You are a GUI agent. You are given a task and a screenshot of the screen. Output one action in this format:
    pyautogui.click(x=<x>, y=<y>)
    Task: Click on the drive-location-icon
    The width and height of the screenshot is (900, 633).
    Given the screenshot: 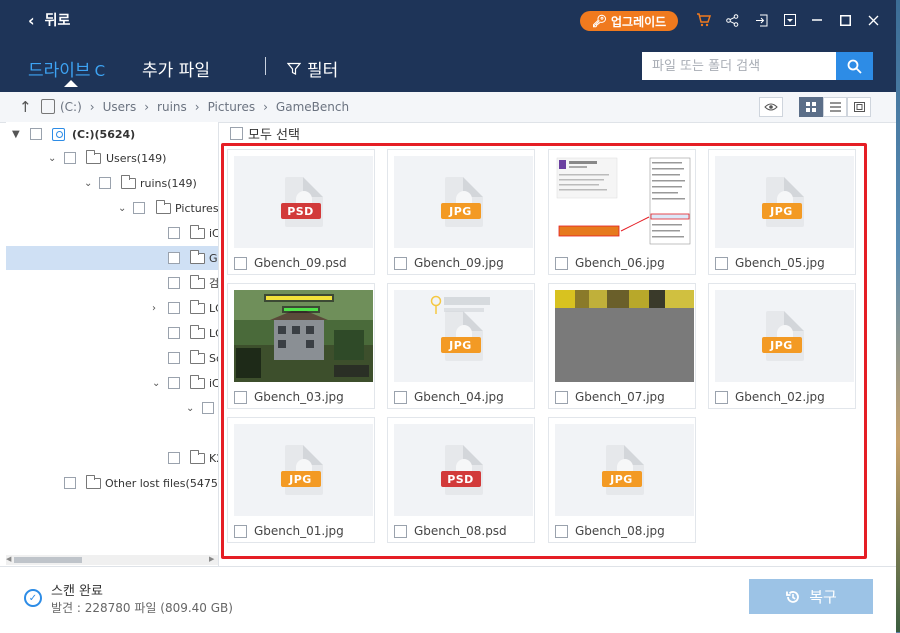 What is the action you would take?
    pyautogui.click(x=48, y=106)
    